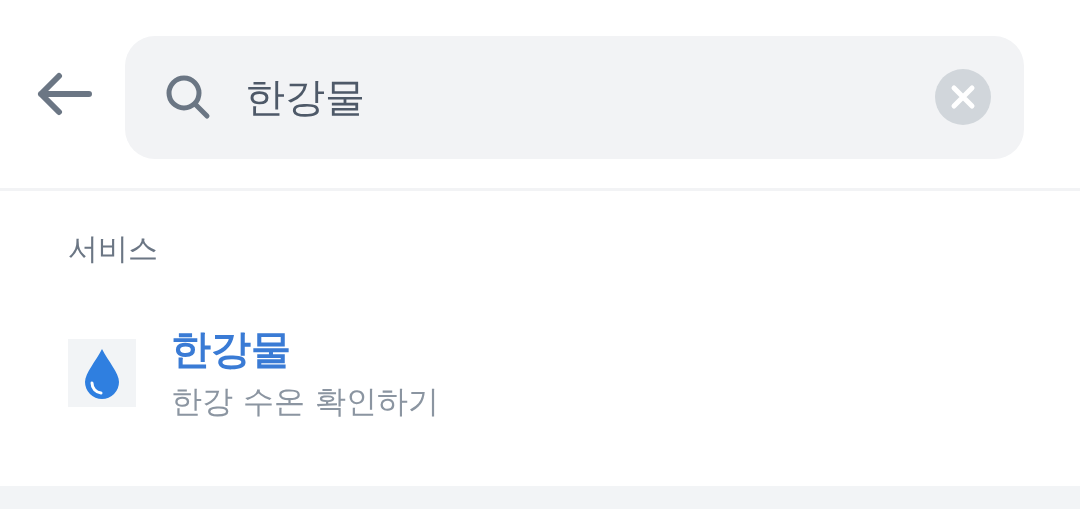 Image resolution: width=1080 pixels, height=509 pixels. Describe the element at coordinates (102, 372) in the screenshot. I see `water-drop-icon` at that location.